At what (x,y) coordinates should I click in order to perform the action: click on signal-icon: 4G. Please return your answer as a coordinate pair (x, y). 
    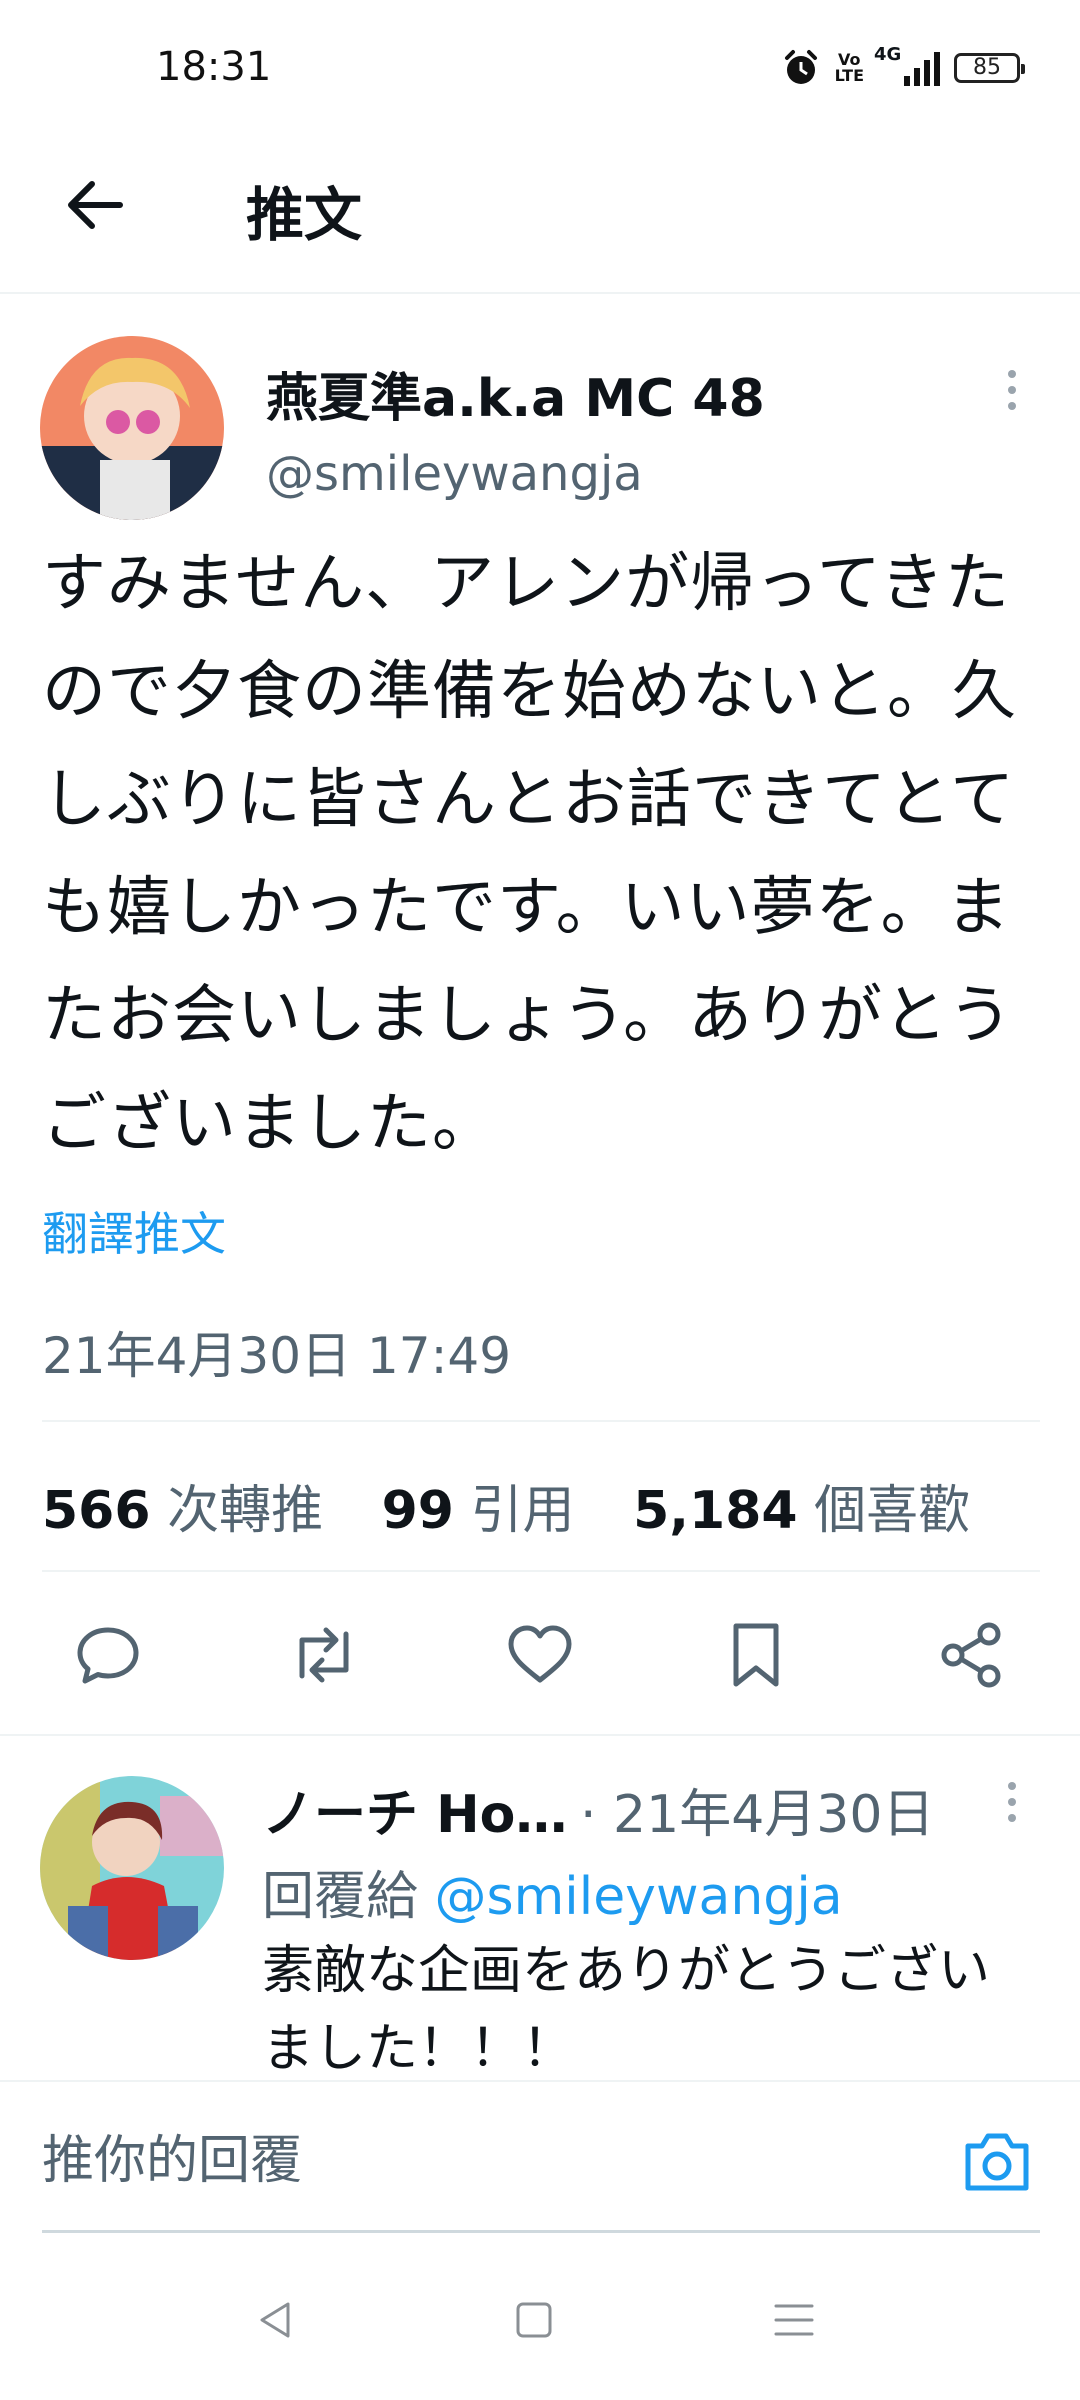
    Looking at the image, I should click on (907, 65).